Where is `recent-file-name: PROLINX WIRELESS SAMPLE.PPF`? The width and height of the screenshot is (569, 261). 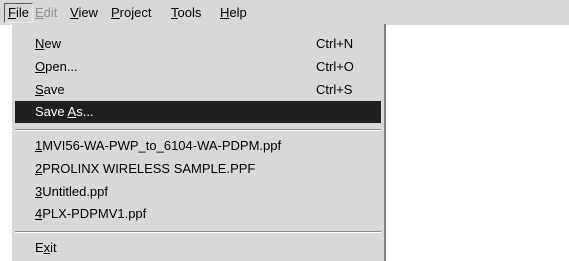 recent-file-name: PROLINX WIRELESS SAMPLE.PPF is located at coordinates (149, 168).